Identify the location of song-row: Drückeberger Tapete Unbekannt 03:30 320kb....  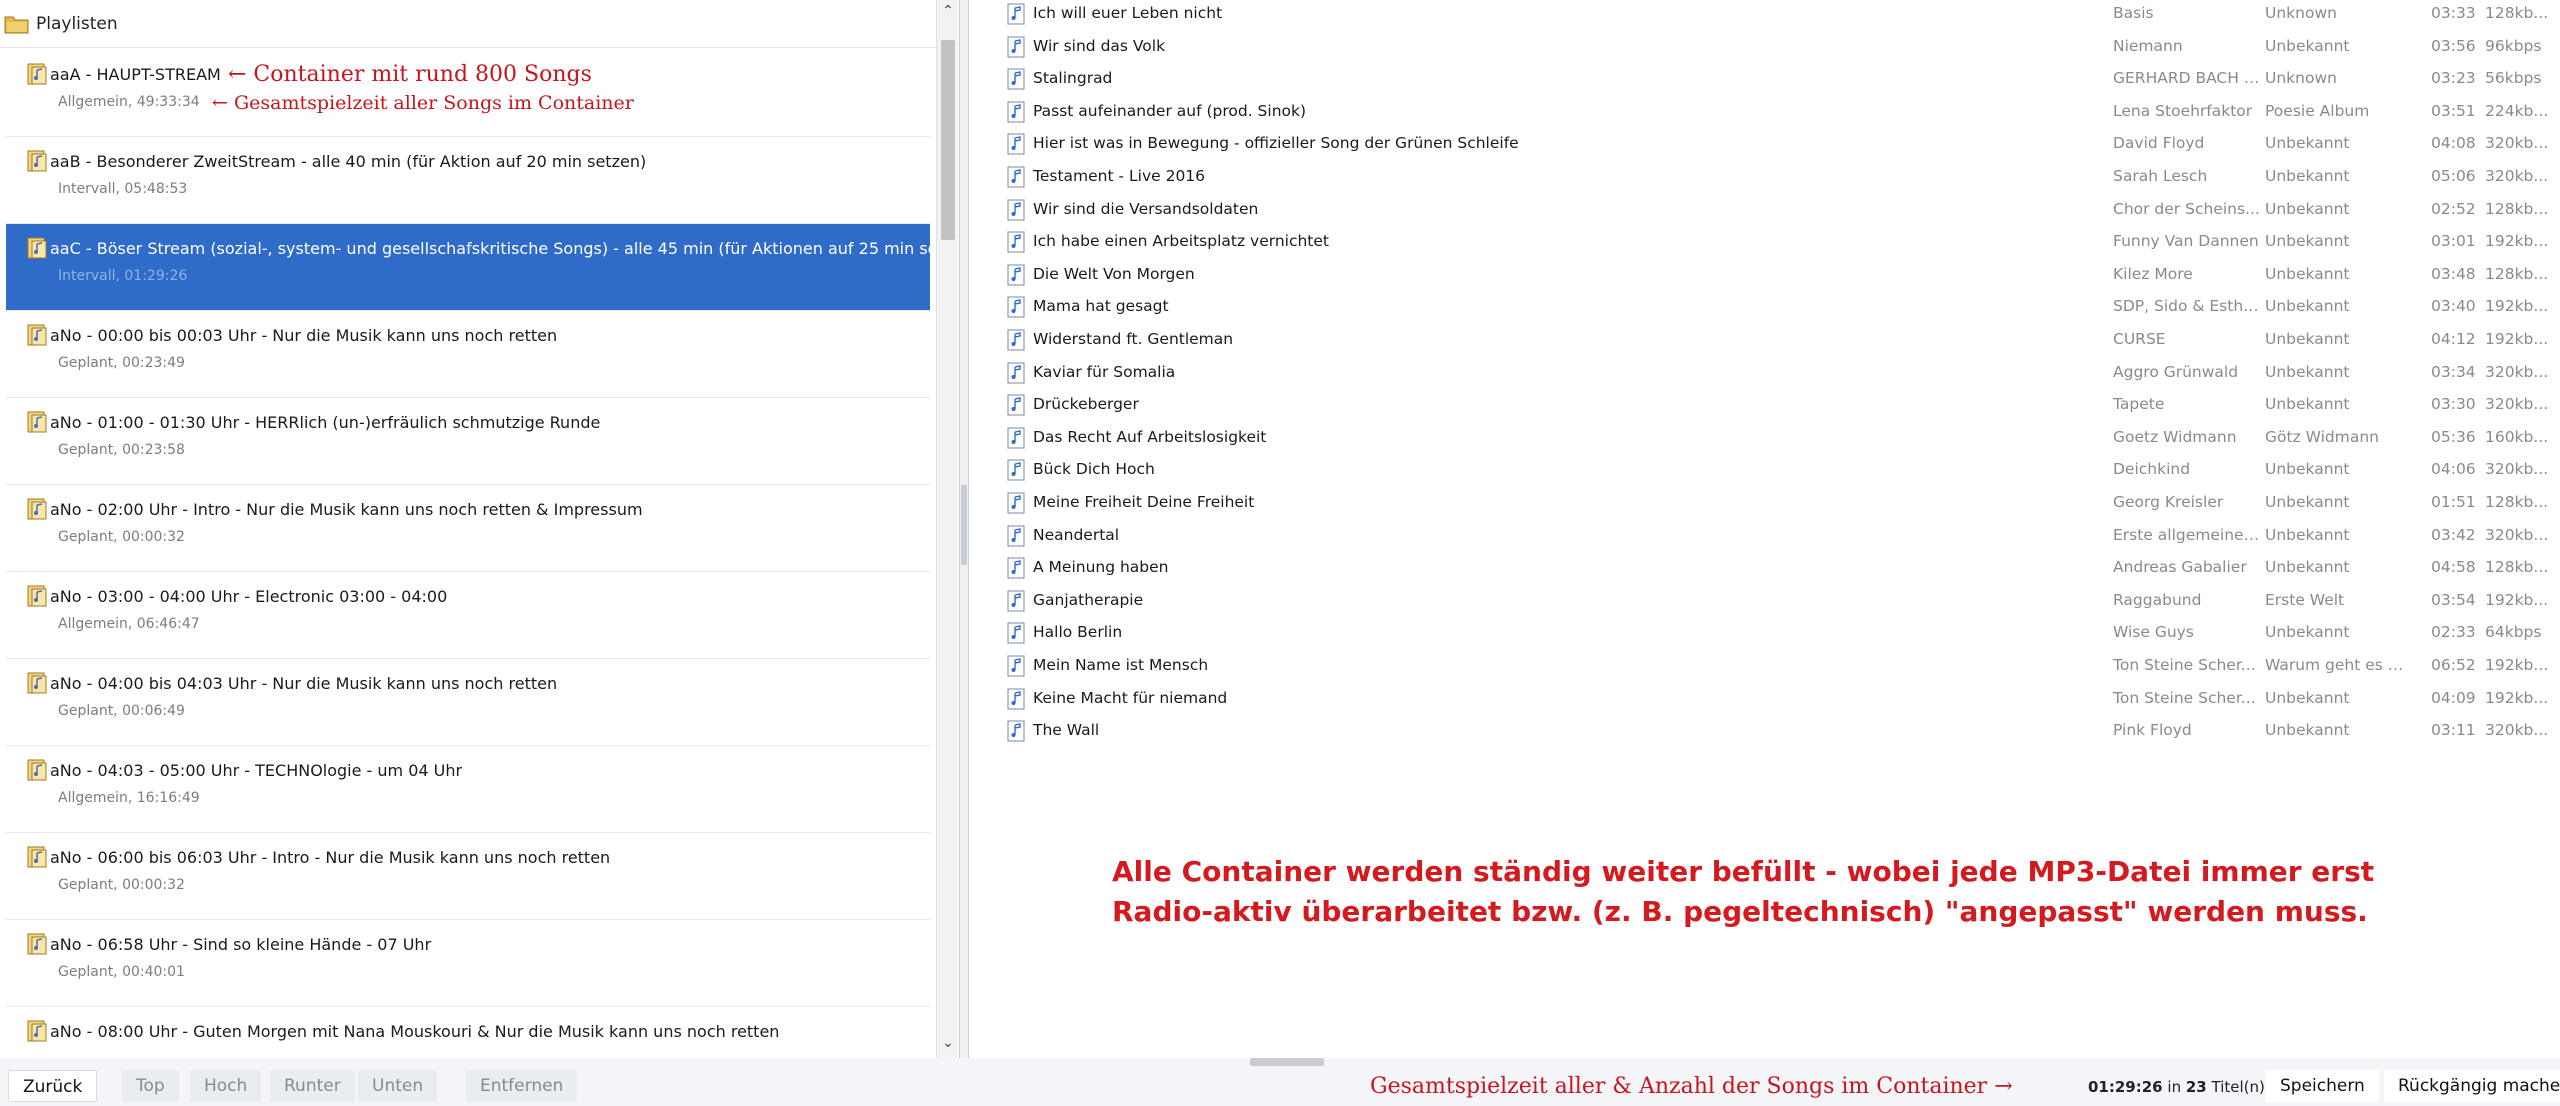
(1764, 407).